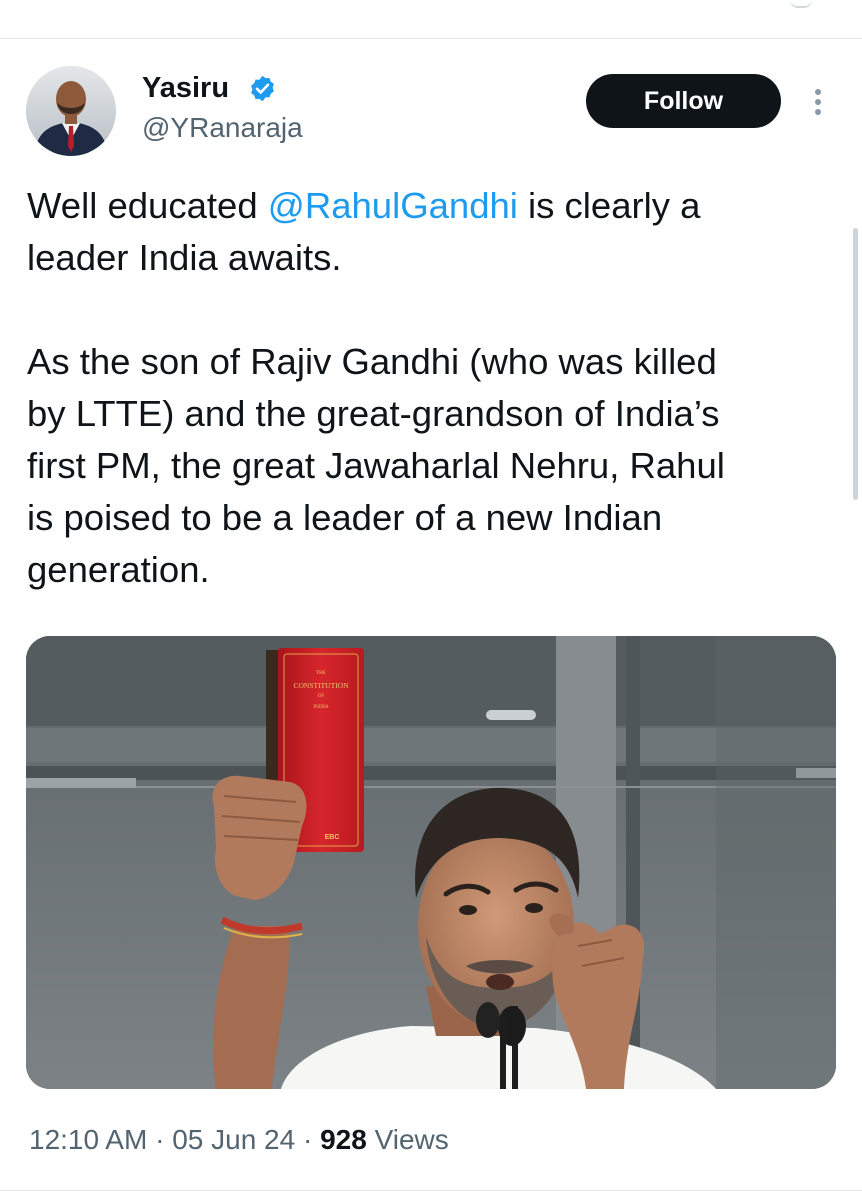 This screenshot has height=1200, width=862. Describe the element at coordinates (855, 364) in the screenshot. I see `scrollbar-thumb` at that location.